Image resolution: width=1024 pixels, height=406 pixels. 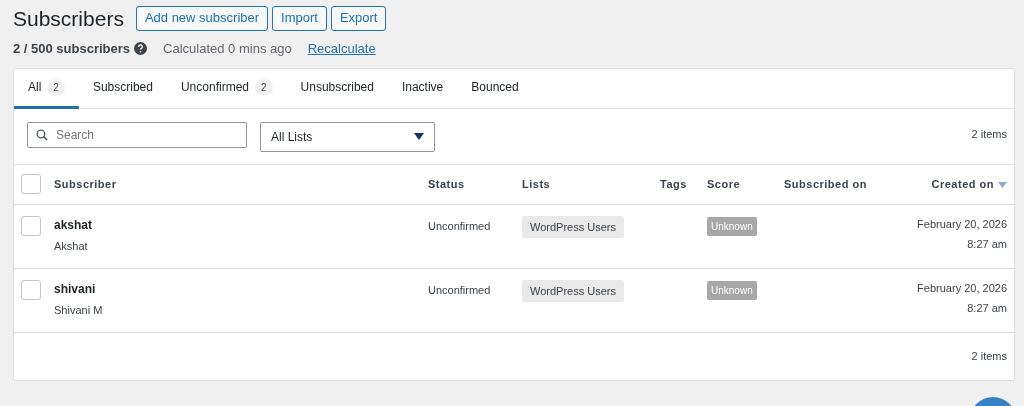 I want to click on subscriber-username: shivani, so click(x=241, y=288).